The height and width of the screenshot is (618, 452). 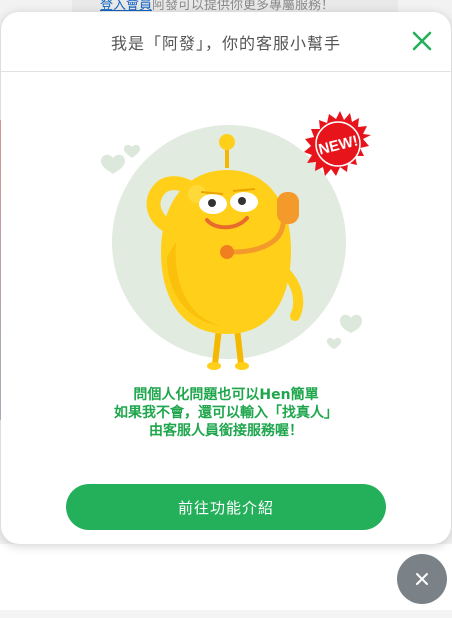 What do you see at coordinates (226, 395) in the screenshot?
I see `message-line: 問個人化問題也可以Hen簡單` at bounding box center [226, 395].